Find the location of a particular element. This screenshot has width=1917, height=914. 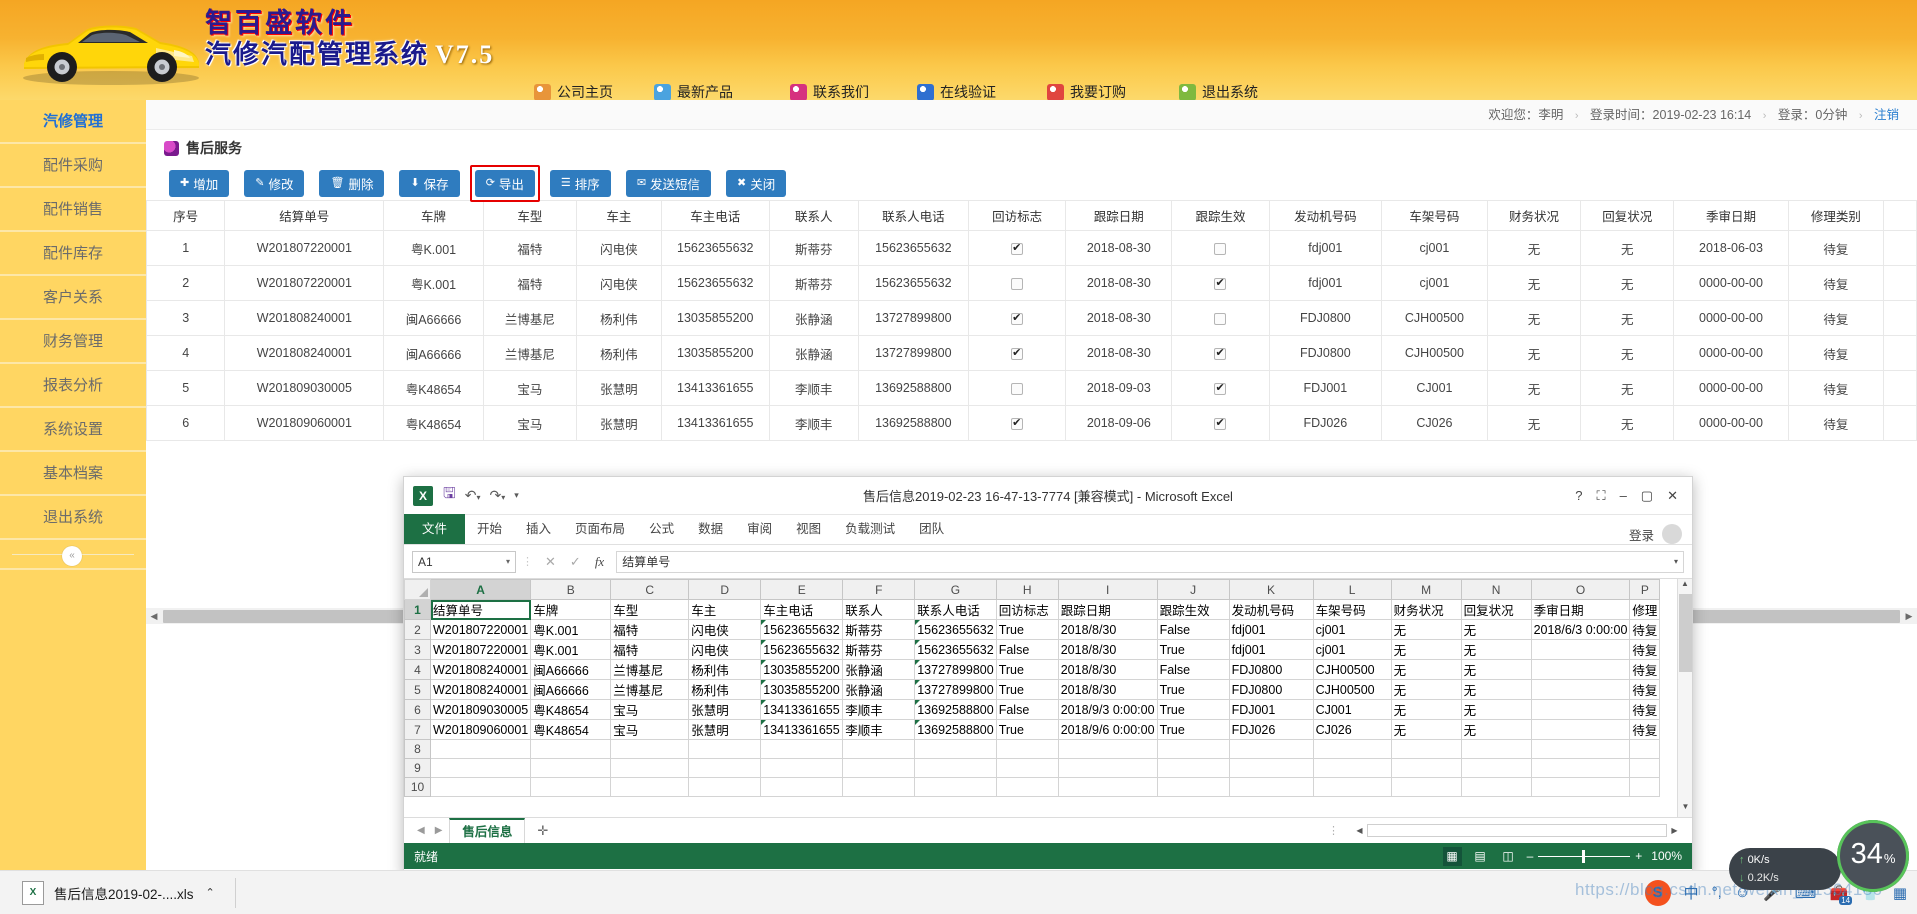

excel-header-cell: 回复状况 is located at coordinates (1496, 609).